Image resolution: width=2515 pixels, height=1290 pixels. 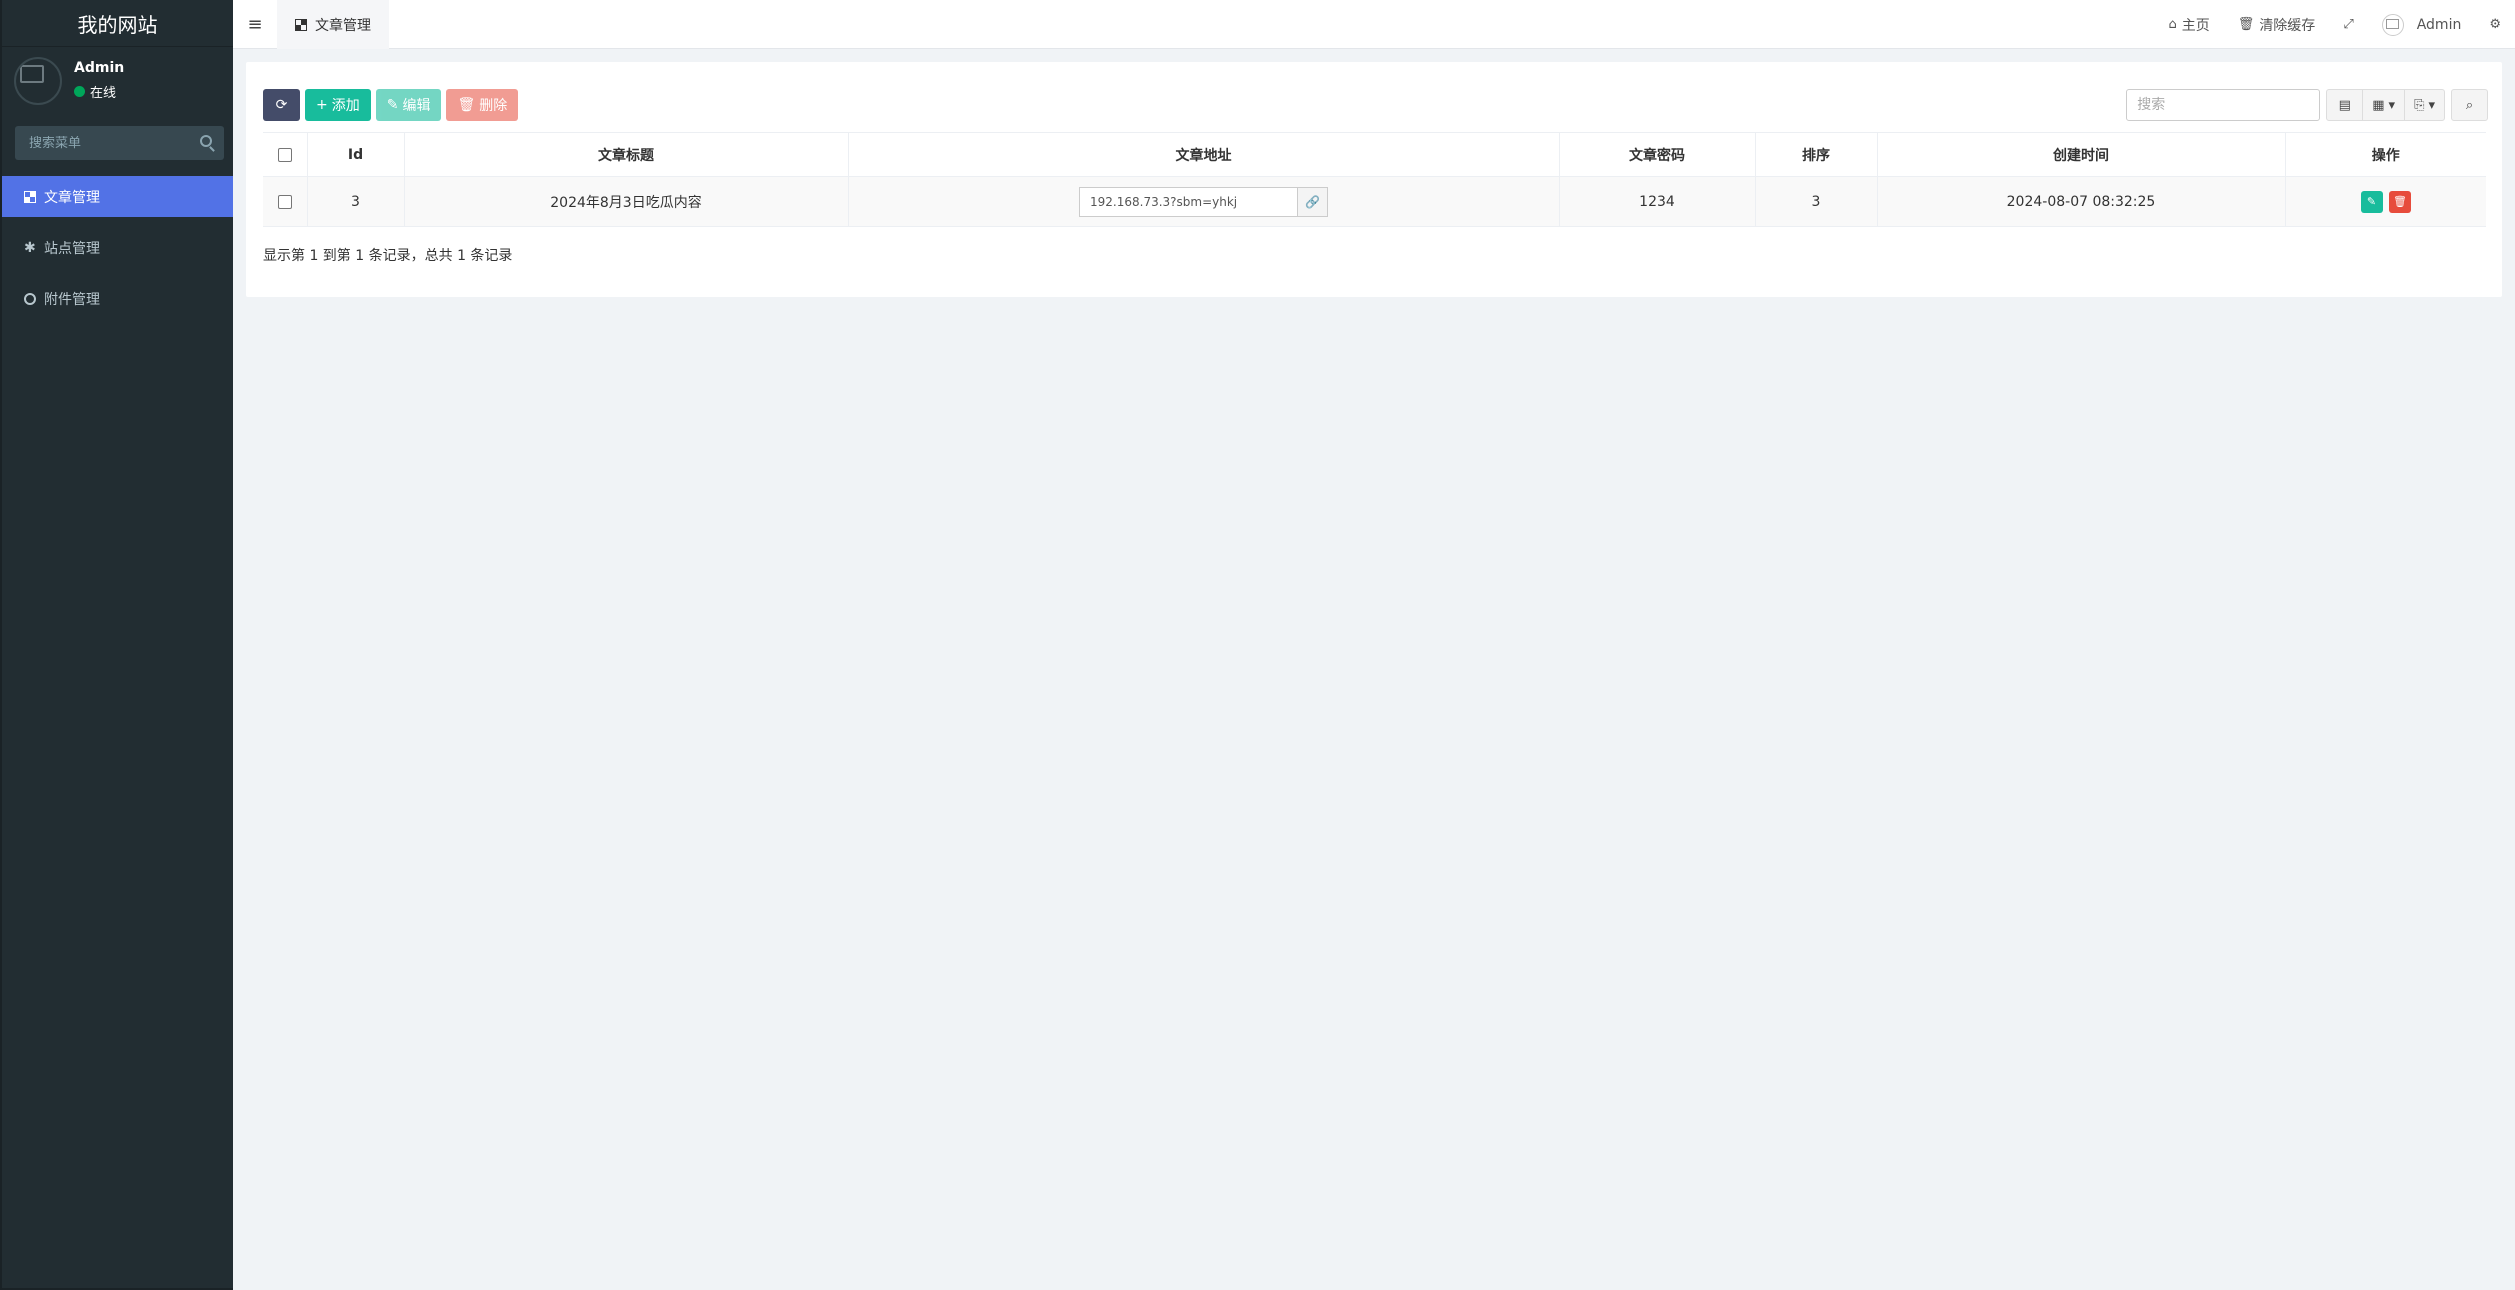 What do you see at coordinates (100, 143) in the screenshot?
I see `sidebar-search-input` at bounding box center [100, 143].